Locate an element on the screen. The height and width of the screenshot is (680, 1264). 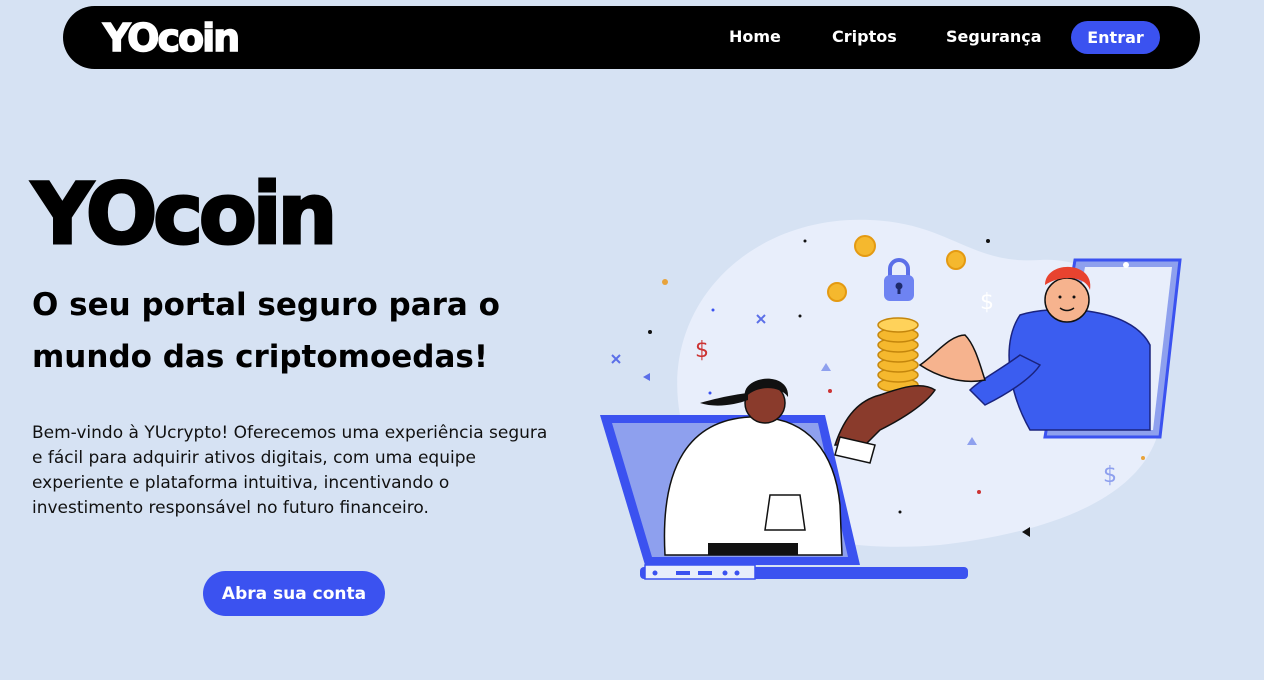
nav-link-criptos: Criptos is located at coordinates (864, 36).